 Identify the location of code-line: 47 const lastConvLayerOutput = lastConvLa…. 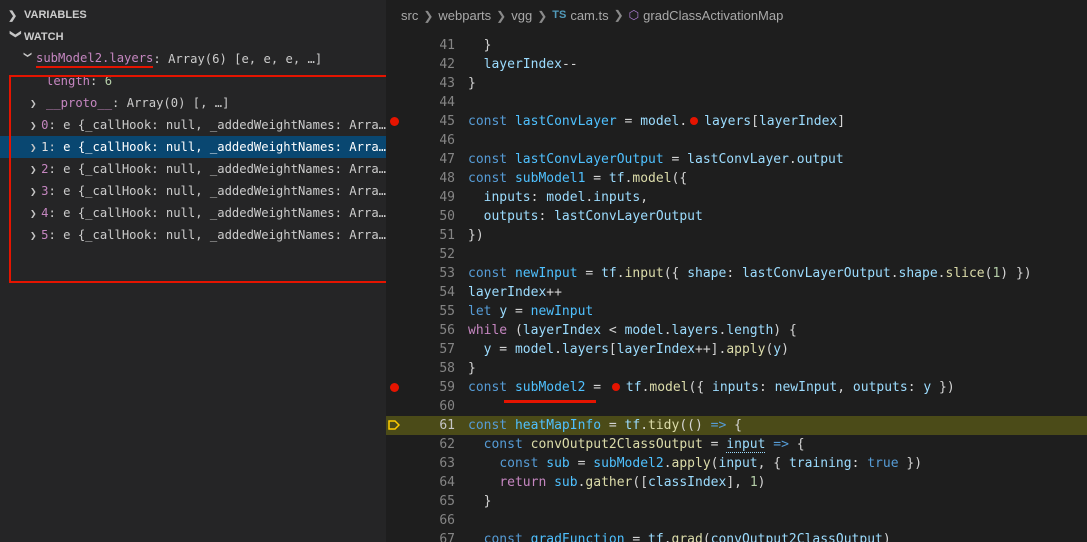
(736, 159).